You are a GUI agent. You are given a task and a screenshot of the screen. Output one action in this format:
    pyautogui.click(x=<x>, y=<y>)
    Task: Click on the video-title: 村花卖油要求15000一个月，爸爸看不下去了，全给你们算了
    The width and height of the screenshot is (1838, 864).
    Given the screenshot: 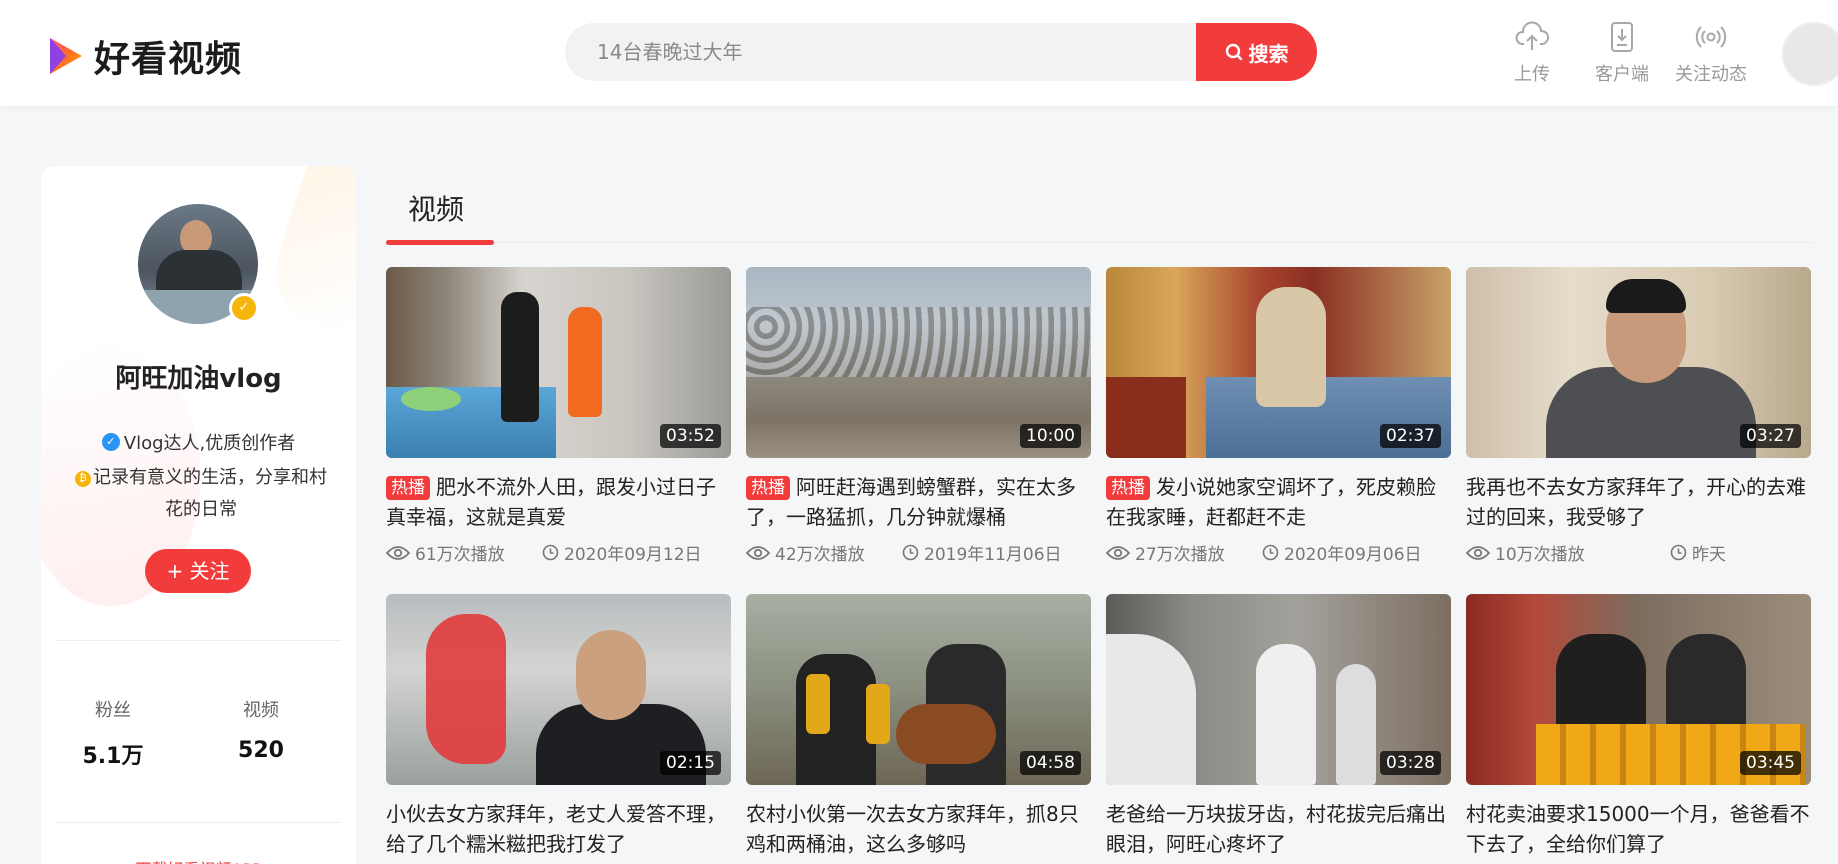 What is the action you would take?
    pyautogui.click(x=1638, y=829)
    